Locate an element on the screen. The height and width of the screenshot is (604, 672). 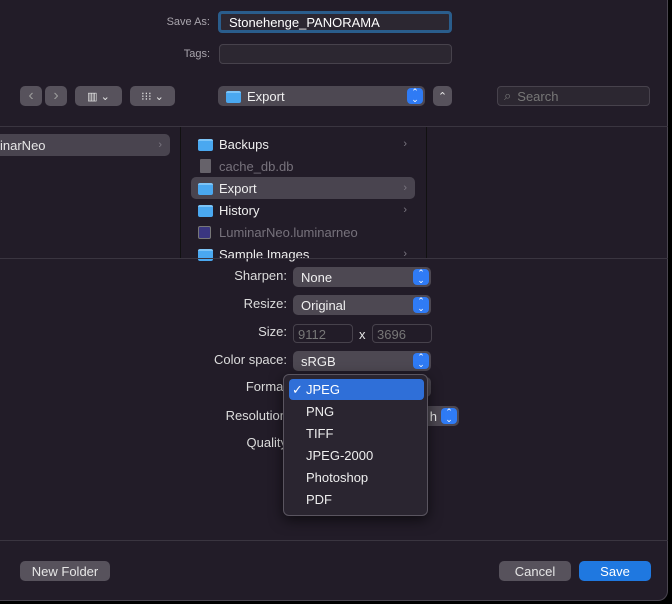
group-button: ⁝⁝⁝ ⌄ is located at coordinates (152, 96).